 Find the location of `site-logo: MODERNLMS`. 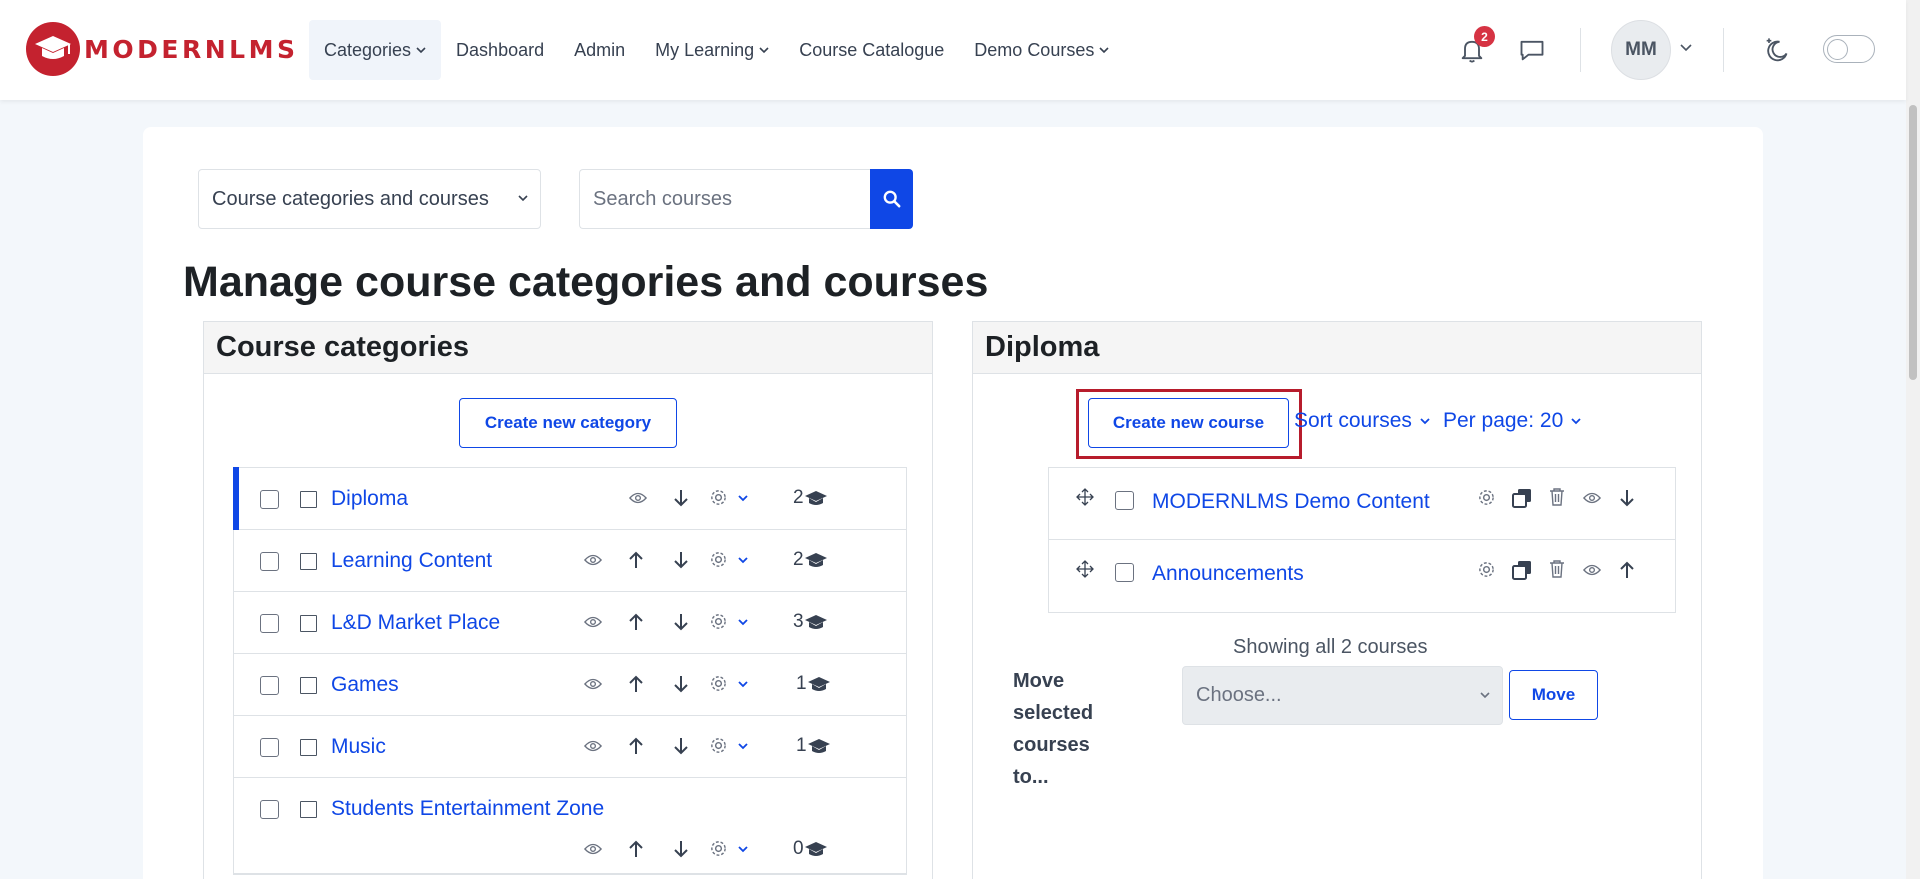

site-logo: MODERNLMS is located at coordinates (162, 49).